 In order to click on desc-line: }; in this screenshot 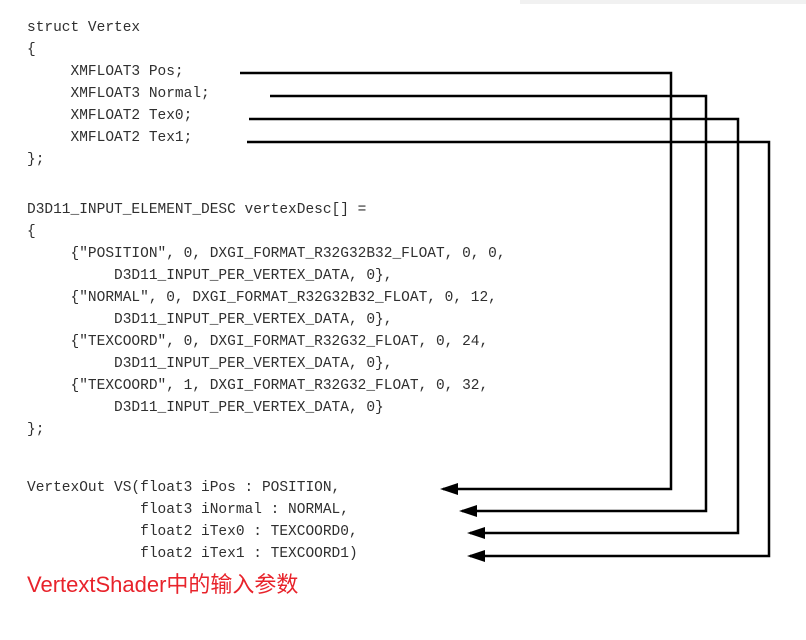, I will do `click(36, 430)`.